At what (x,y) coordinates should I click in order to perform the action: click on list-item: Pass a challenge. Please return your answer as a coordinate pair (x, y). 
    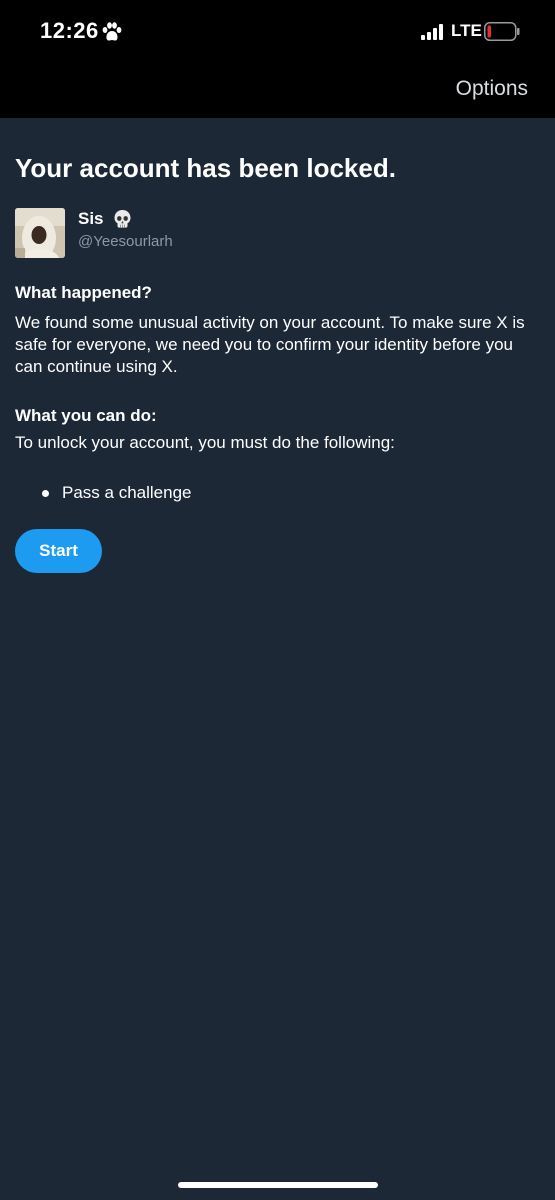
    Looking at the image, I should click on (103, 493).